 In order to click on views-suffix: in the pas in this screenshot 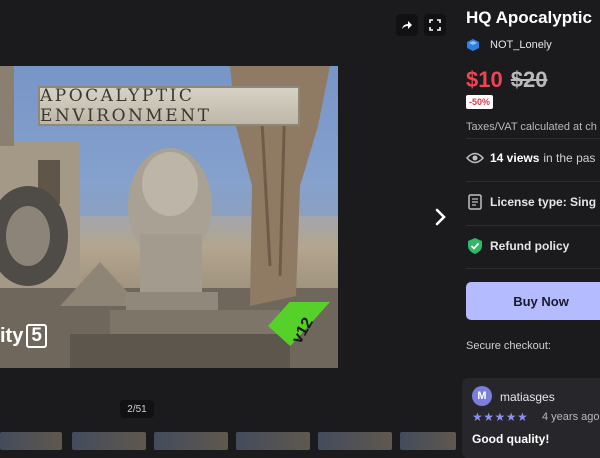, I will do `click(569, 158)`.